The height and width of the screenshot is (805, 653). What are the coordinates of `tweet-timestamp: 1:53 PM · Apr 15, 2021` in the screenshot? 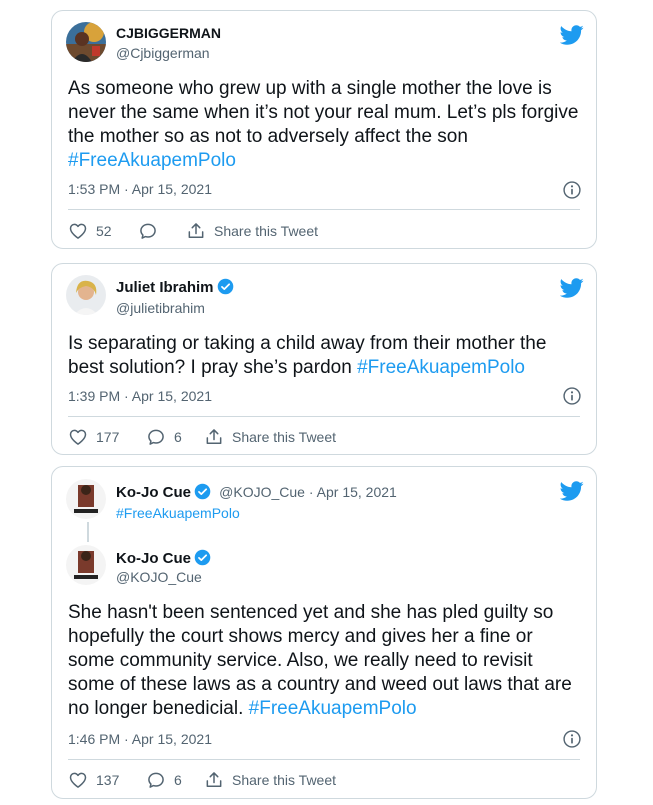 It's located at (140, 189).